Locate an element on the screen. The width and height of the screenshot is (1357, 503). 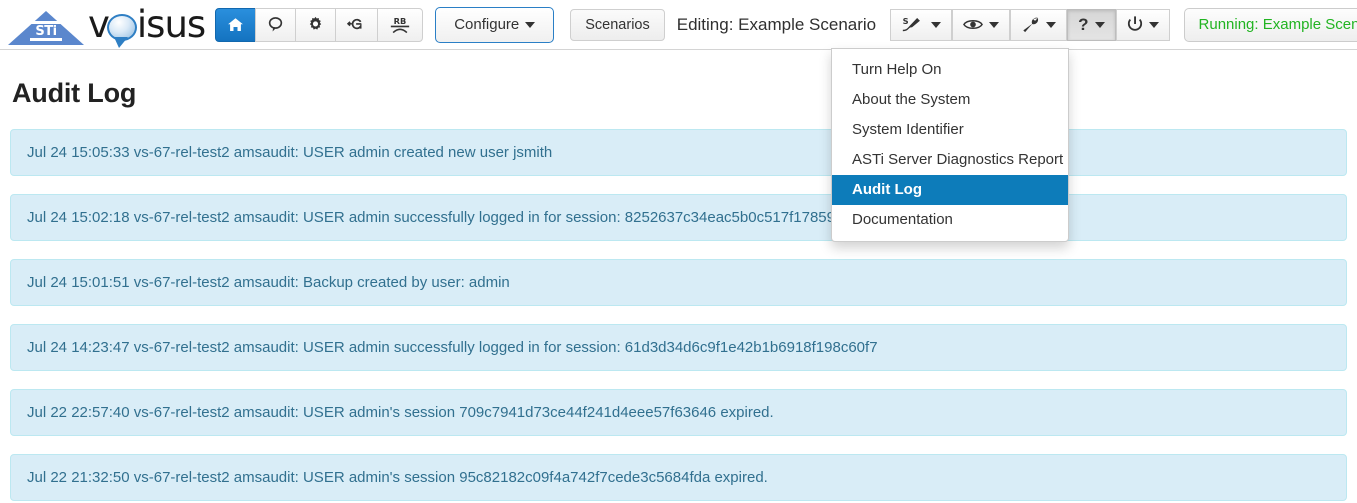
help-button: ? is located at coordinates (1091, 24).